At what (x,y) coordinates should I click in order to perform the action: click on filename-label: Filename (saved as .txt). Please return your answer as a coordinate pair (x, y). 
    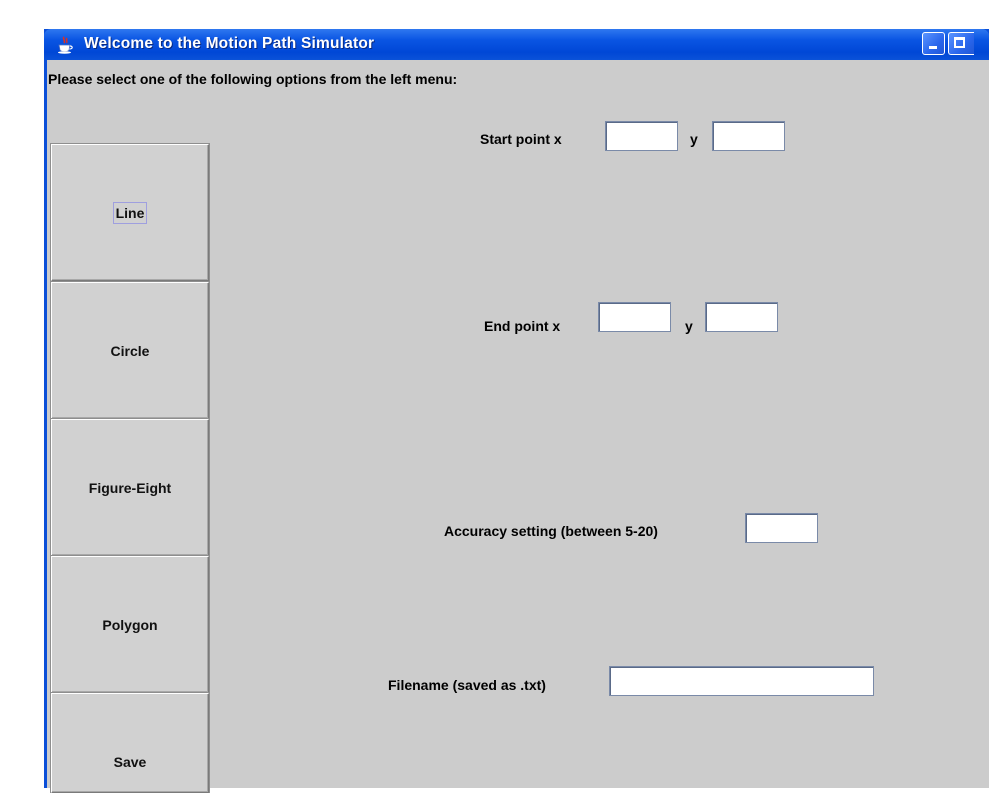
    Looking at the image, I should click on (467, 685).